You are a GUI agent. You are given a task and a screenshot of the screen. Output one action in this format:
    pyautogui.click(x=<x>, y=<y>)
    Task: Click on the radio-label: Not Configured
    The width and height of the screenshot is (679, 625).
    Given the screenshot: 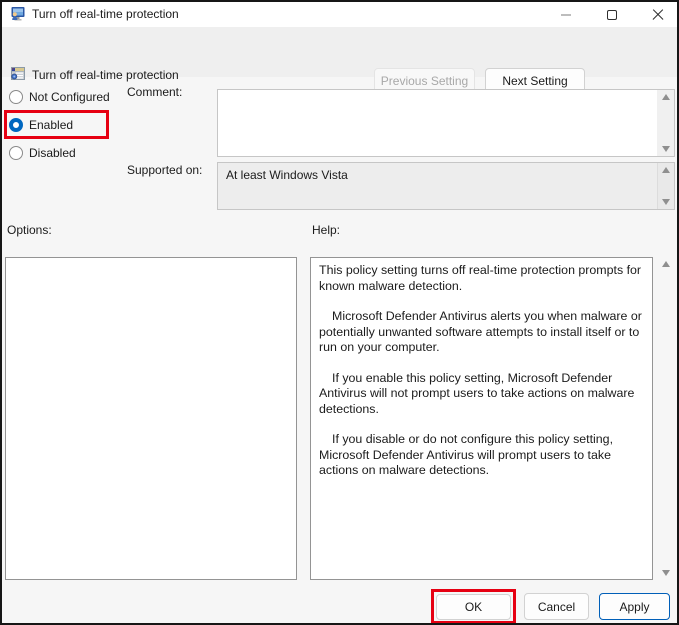 What is the action you would take?
    pyautogui.click(x=69, y=96)
    